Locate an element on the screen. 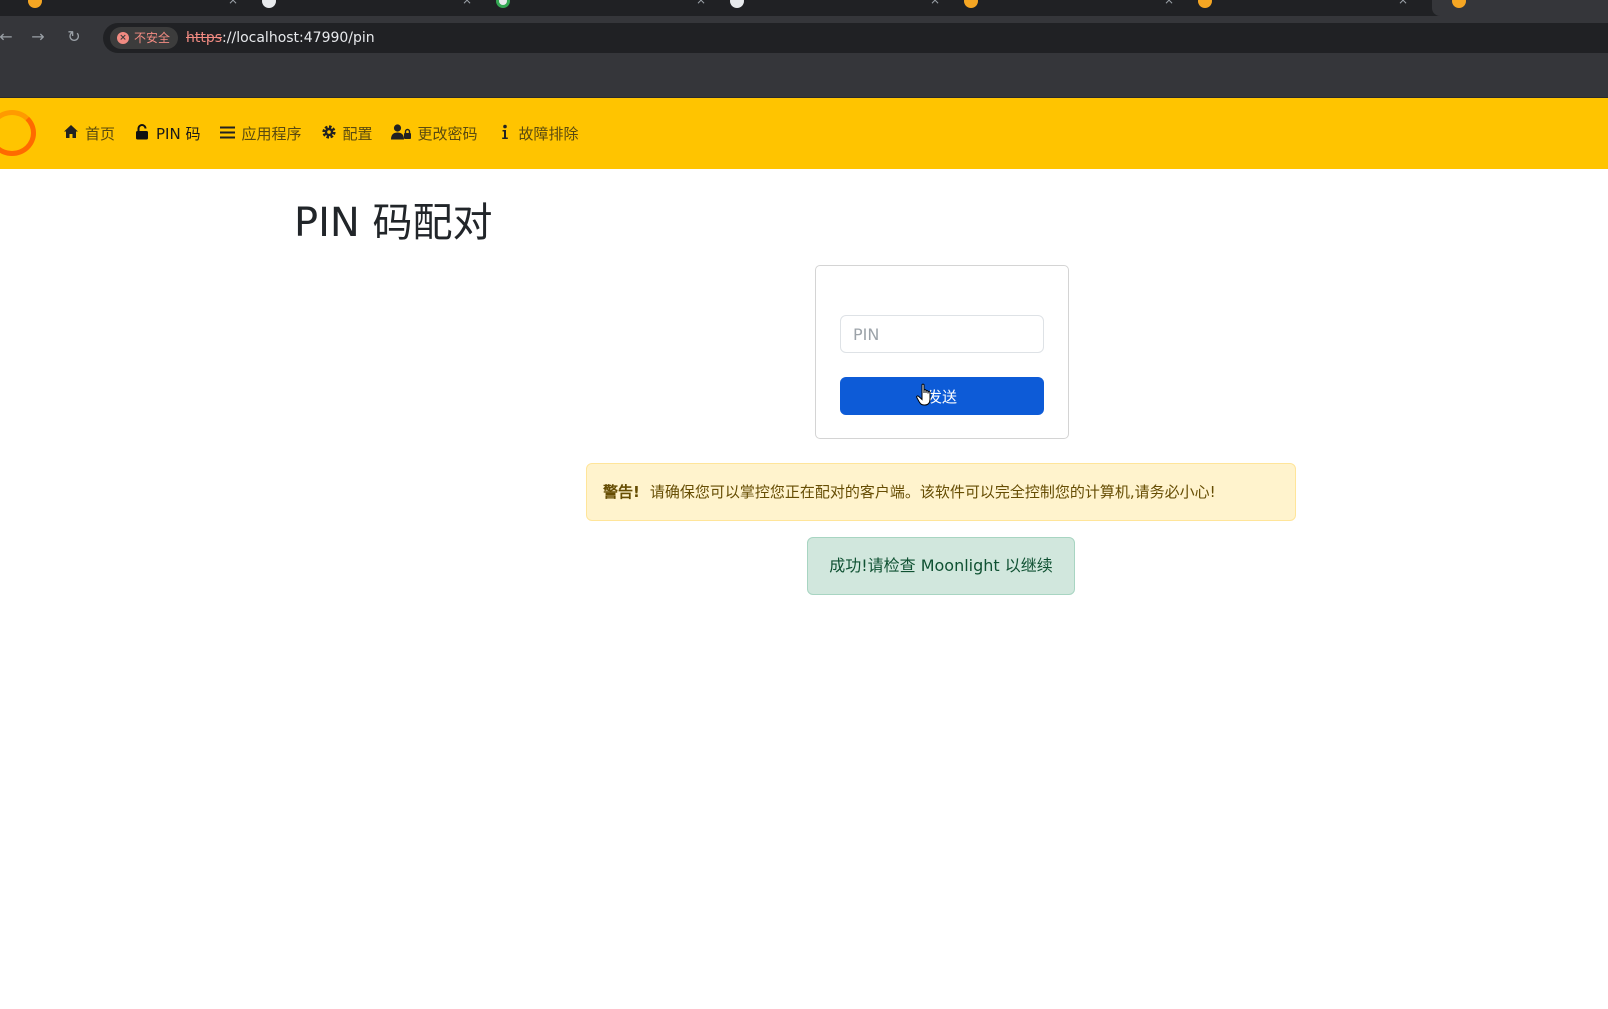  url-scheme: https is located at coordinates (204, 38).